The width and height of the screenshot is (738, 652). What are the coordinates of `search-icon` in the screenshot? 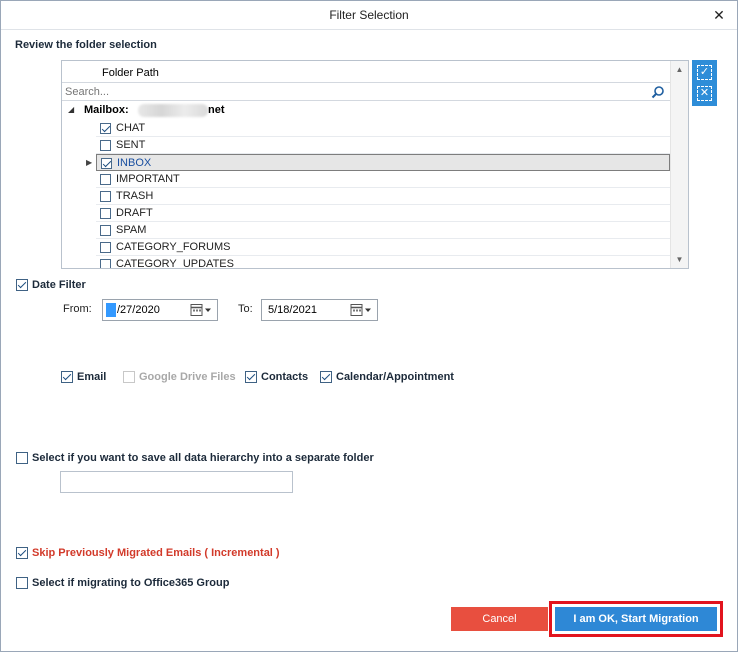 It's located at (658, 92).